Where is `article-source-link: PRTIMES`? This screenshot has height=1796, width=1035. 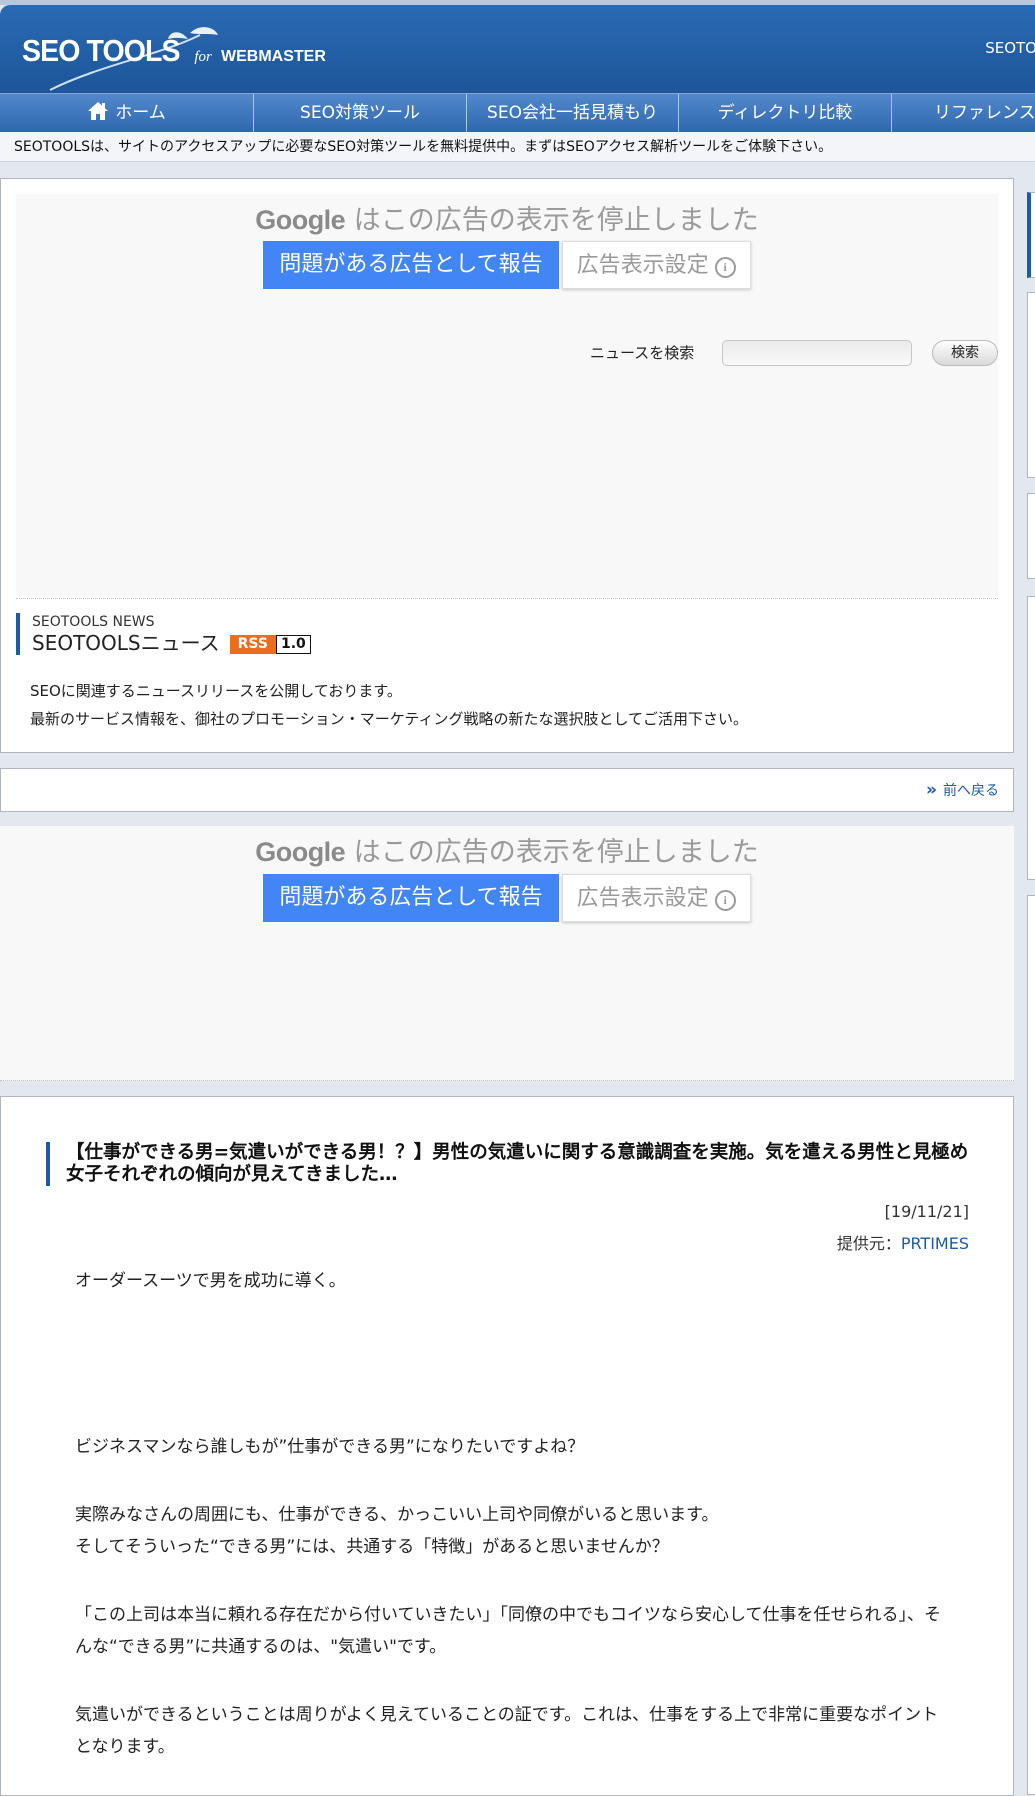
article-source-link: PRTIMES is located at coordinates (935, 1243).